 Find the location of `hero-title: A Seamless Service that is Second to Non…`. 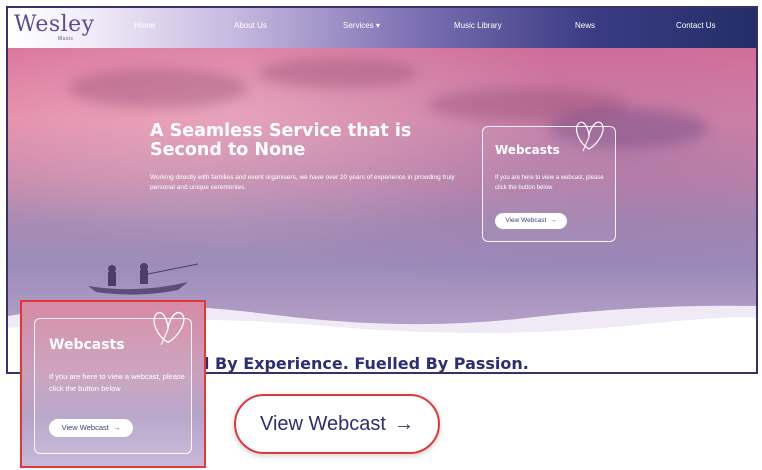

hero-title: A Seamless Service that is Second to Non… is located at coordinates (281, 140).